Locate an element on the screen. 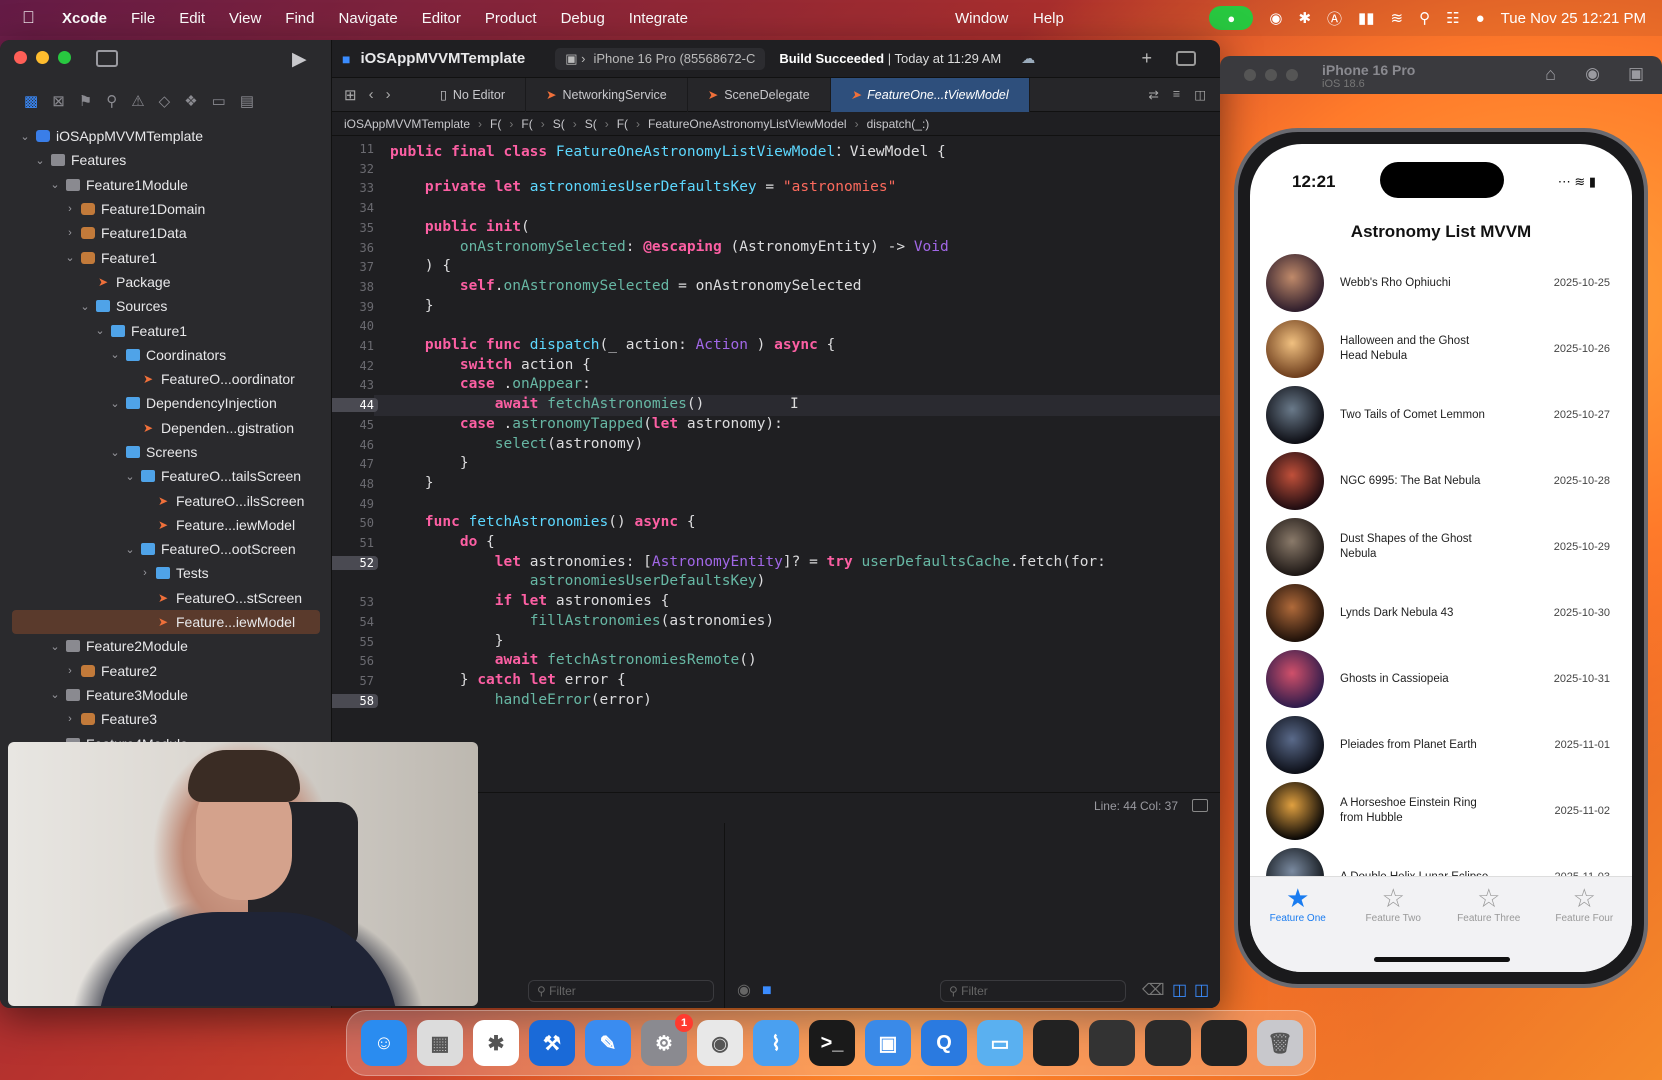 The width and height of the screenshot is (1662, 1080). dock-app-trash-icon: 🗑 is located at coordinates (1280, 1043).